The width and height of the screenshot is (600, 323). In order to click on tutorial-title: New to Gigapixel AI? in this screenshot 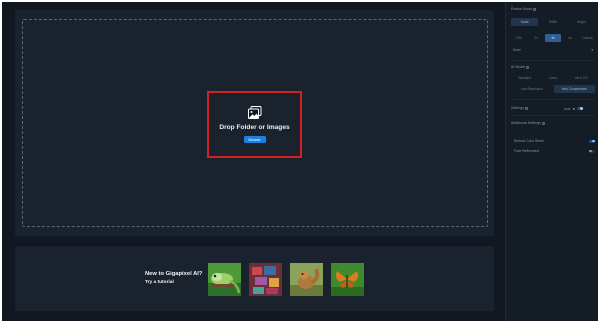, I will do `click(174, 274)`.